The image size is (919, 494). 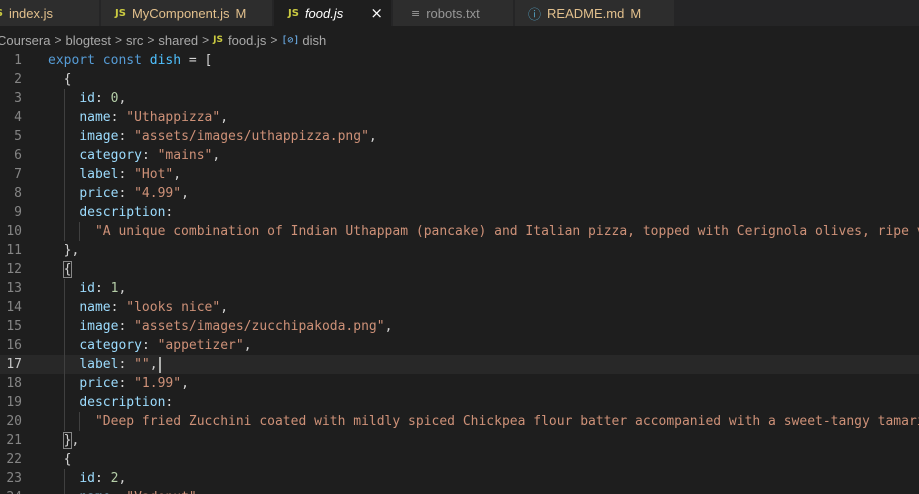 What do you see at coordinates (14, 307) in the screenshot?
I see `line-number: 14` at bounding box center [14, 307].